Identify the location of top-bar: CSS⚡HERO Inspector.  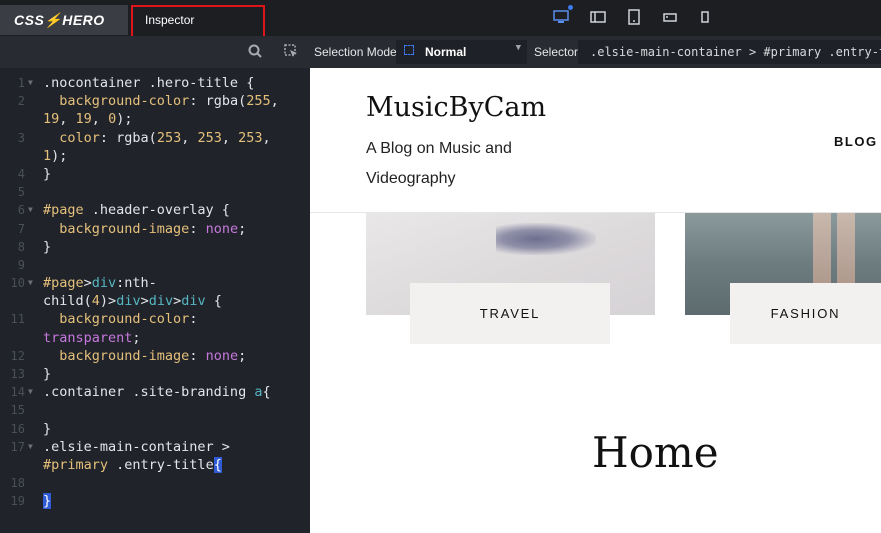
(440, 19).